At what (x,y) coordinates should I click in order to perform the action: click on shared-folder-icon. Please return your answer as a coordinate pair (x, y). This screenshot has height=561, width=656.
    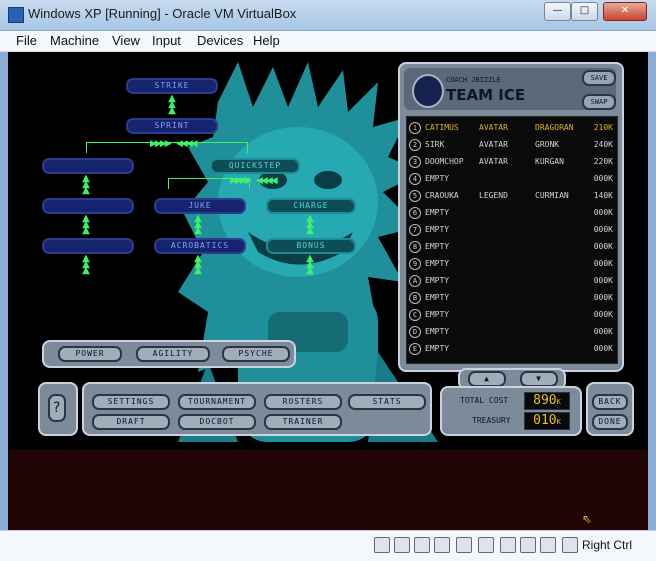
    Looking at the image, I should click on (464, 545).